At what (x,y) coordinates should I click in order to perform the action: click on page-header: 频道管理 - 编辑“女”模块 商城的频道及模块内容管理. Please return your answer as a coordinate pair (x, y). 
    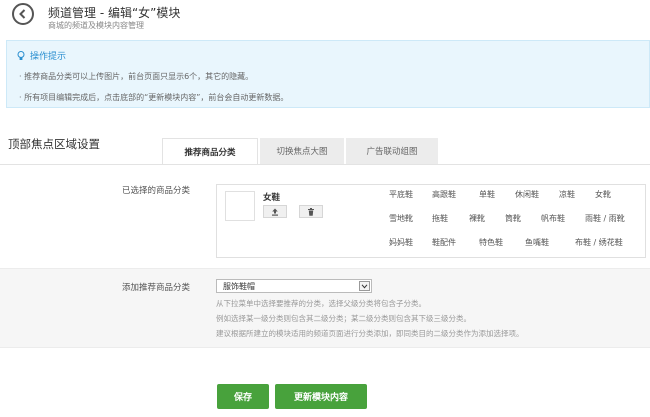
    Looking at the image, I should click on (325, 19).